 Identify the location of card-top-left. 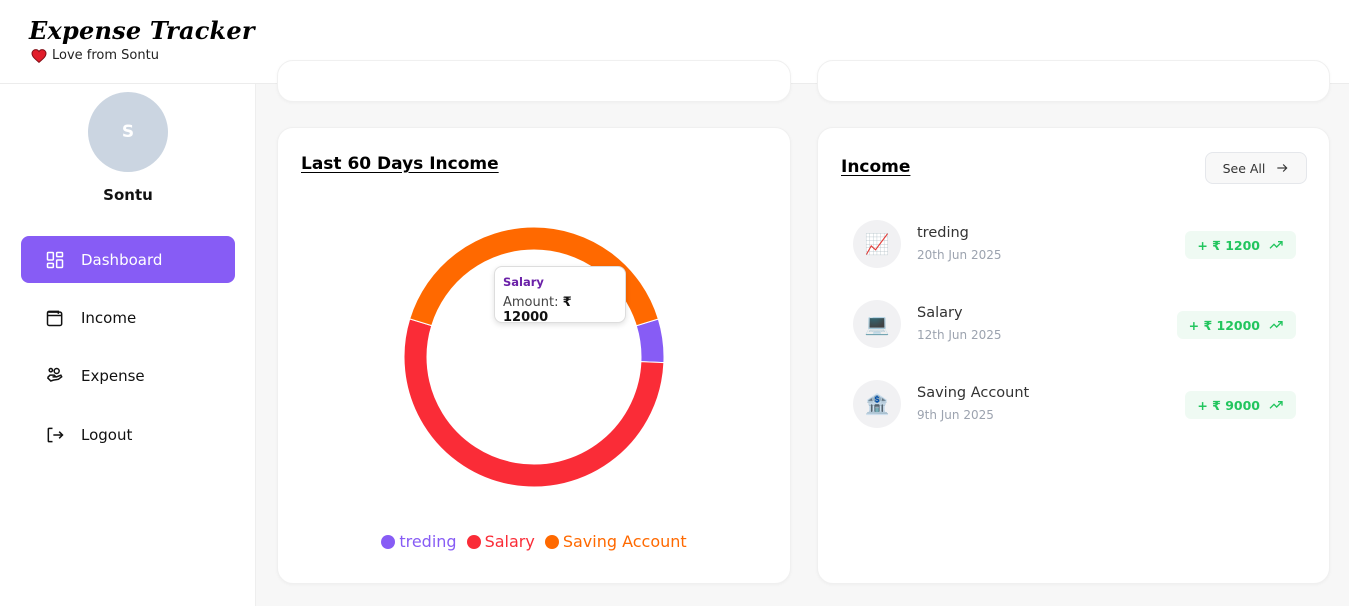
(534, 81).